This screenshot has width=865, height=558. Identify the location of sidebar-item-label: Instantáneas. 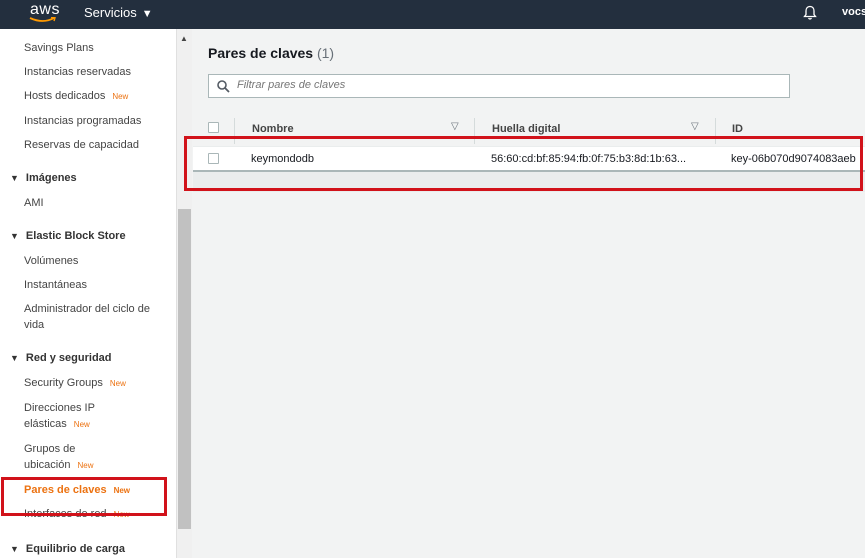
(55, 285).